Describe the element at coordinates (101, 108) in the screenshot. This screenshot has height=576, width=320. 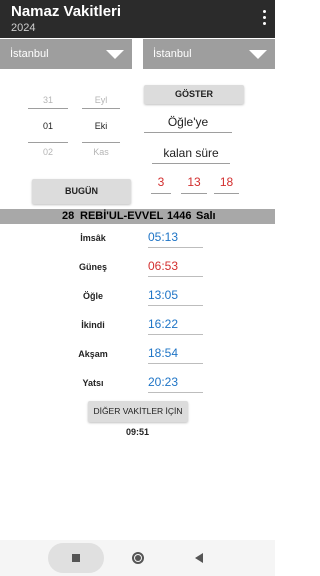
I see `month-divider-top` at that location.